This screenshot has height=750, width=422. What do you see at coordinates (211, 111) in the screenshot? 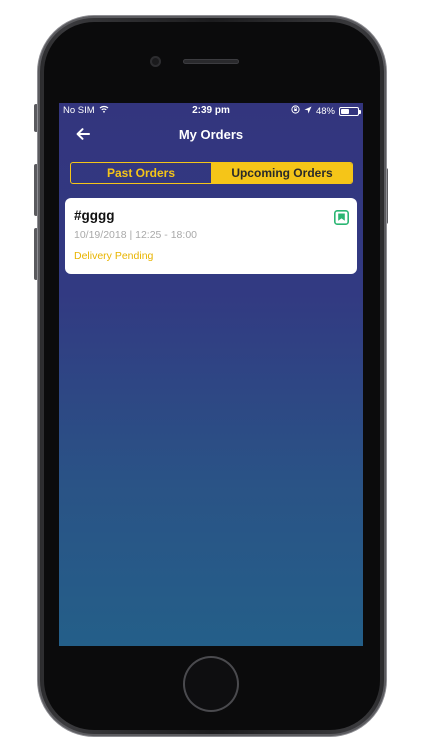
I see `status-bar: No SIM 2:39 pm 48%` at bounding box center [211, 111].